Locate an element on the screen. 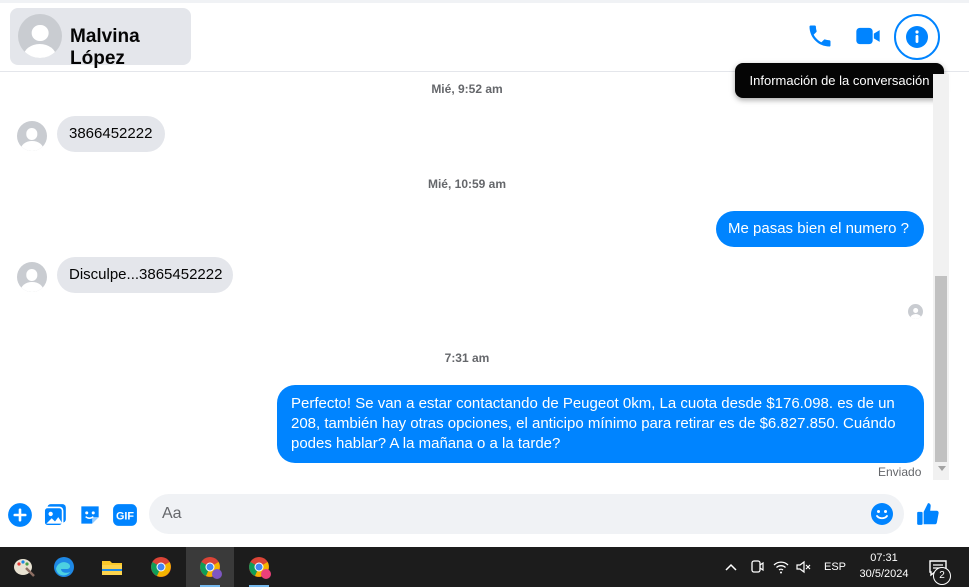  message-timestamp: Mié, 10:59 am is located at coordinates (467, 184).